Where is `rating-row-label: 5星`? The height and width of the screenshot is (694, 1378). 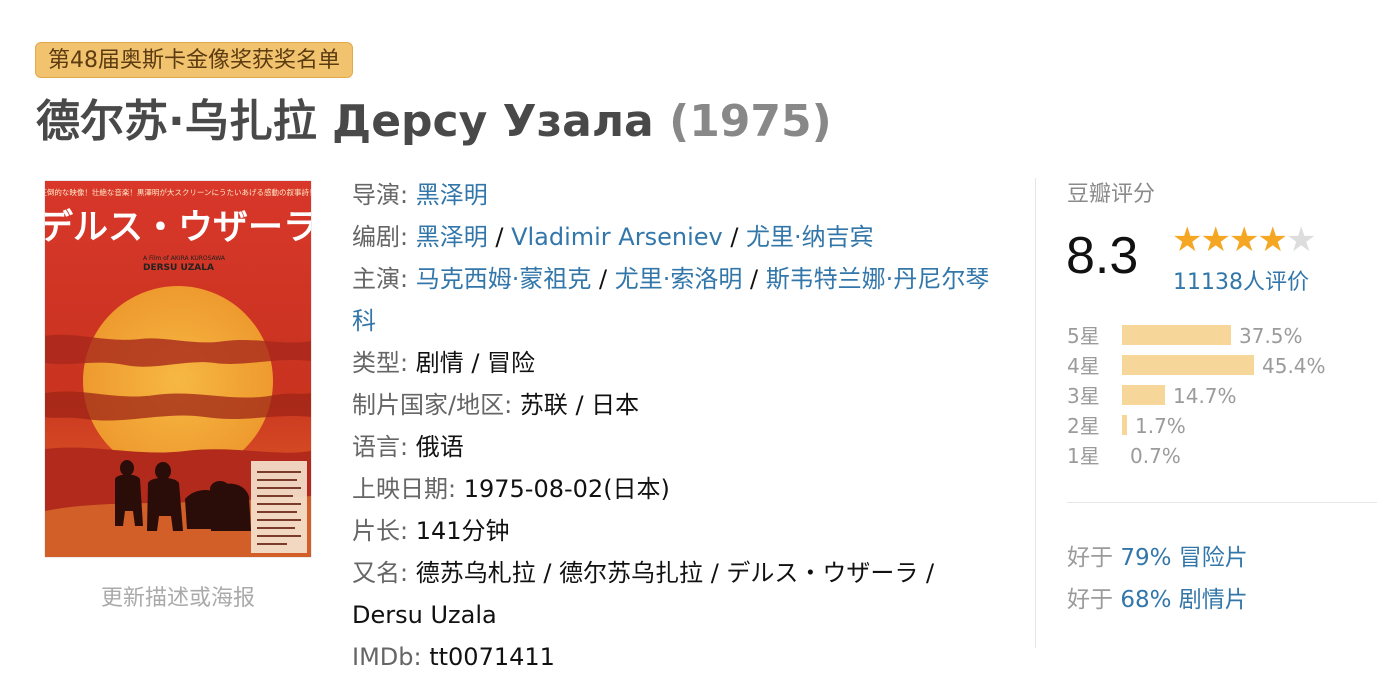
rating-row-label: 5星 is located at coordinates (1083, 336).